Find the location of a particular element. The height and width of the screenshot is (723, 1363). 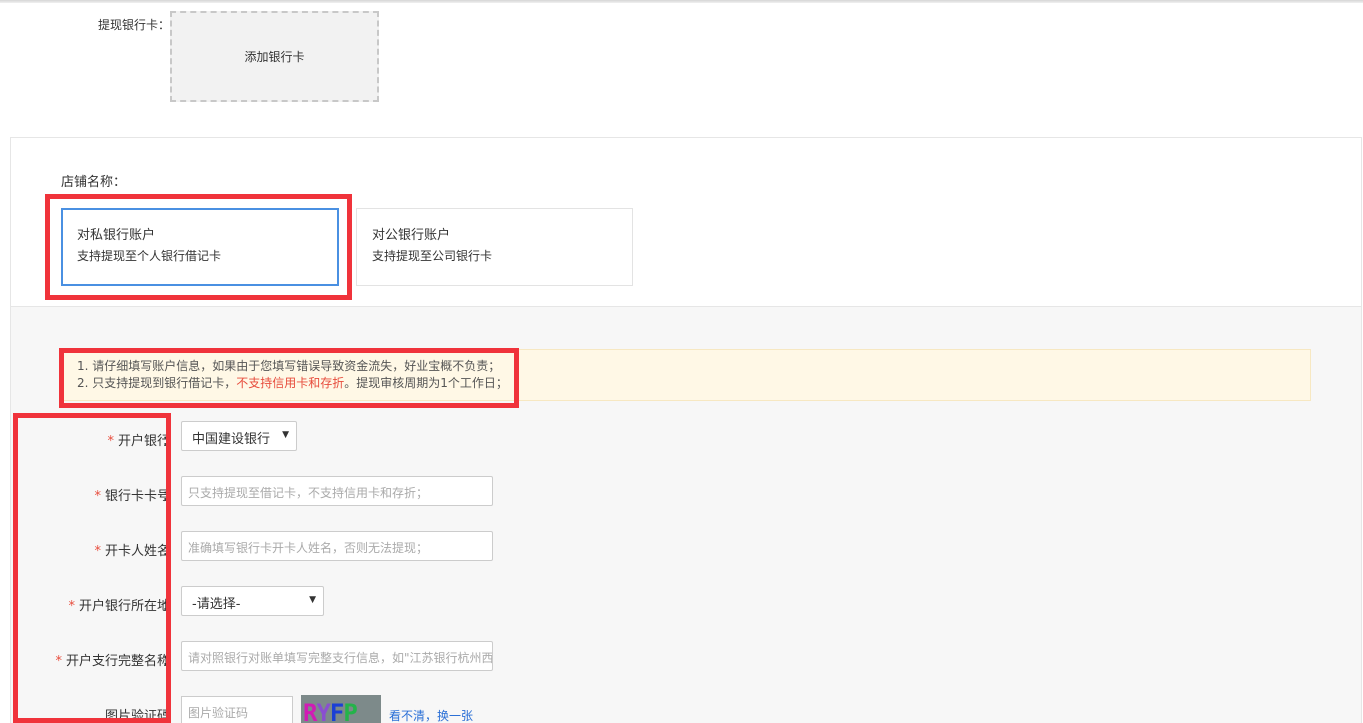

bank-select: 中国建设银行 ▼ is located at coordinates (239, 436).